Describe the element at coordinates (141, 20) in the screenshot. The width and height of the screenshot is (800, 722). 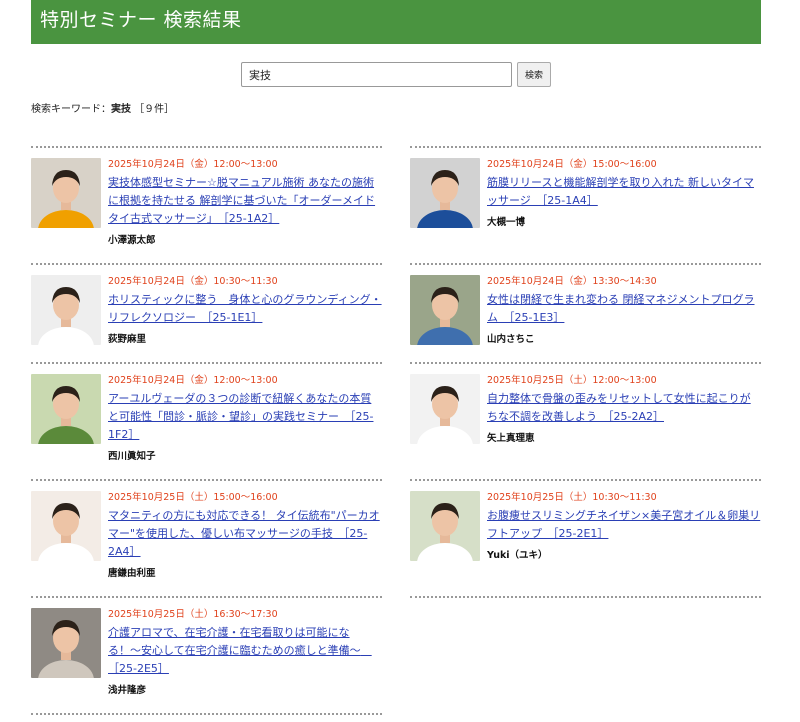
I see `page-title: 特別セミナー 検索結果` at that location.